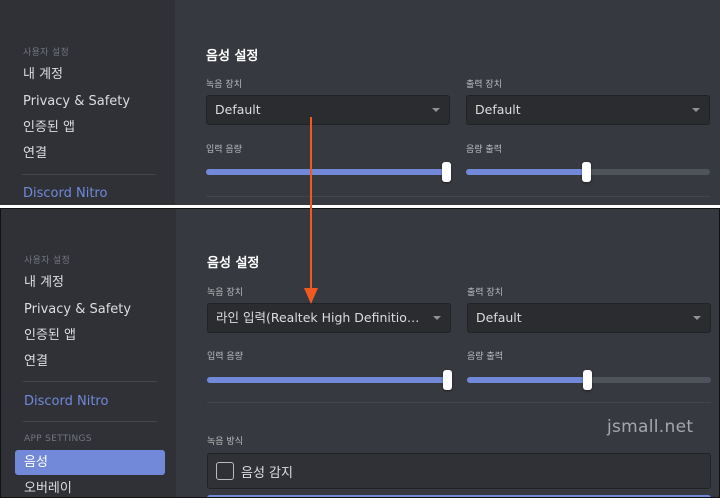 This screenshot has width=720, height=500. What do you see at coordinates (267, 473) in the screenshot?
I see `voice-activity-label: 음성 감지` at bounding box center [267, 473].